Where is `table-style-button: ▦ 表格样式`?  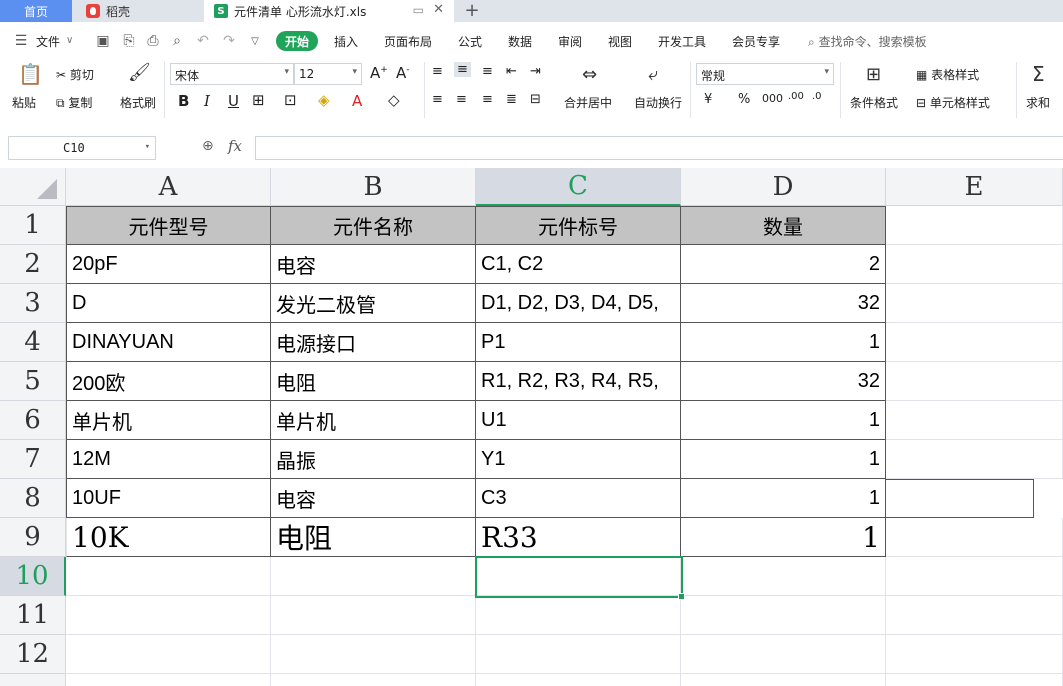
table-style-button: ▦ 表格样式 is located at coordinates (947, 74).